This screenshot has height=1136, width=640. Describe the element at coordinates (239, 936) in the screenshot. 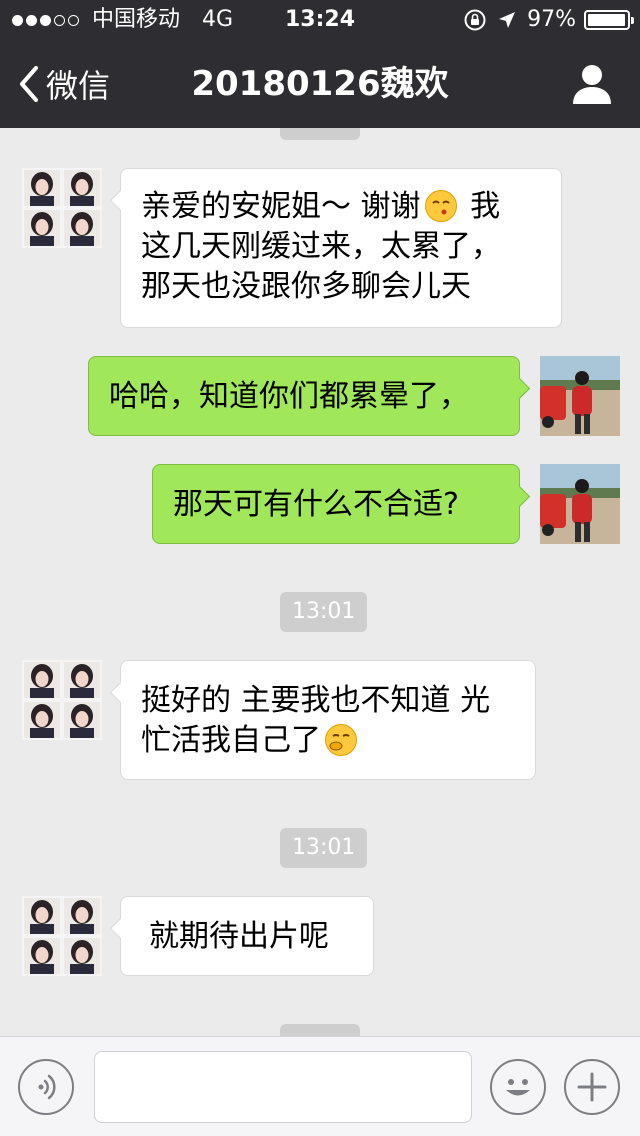

I see `message-text: 就期待出片呢` at that location.